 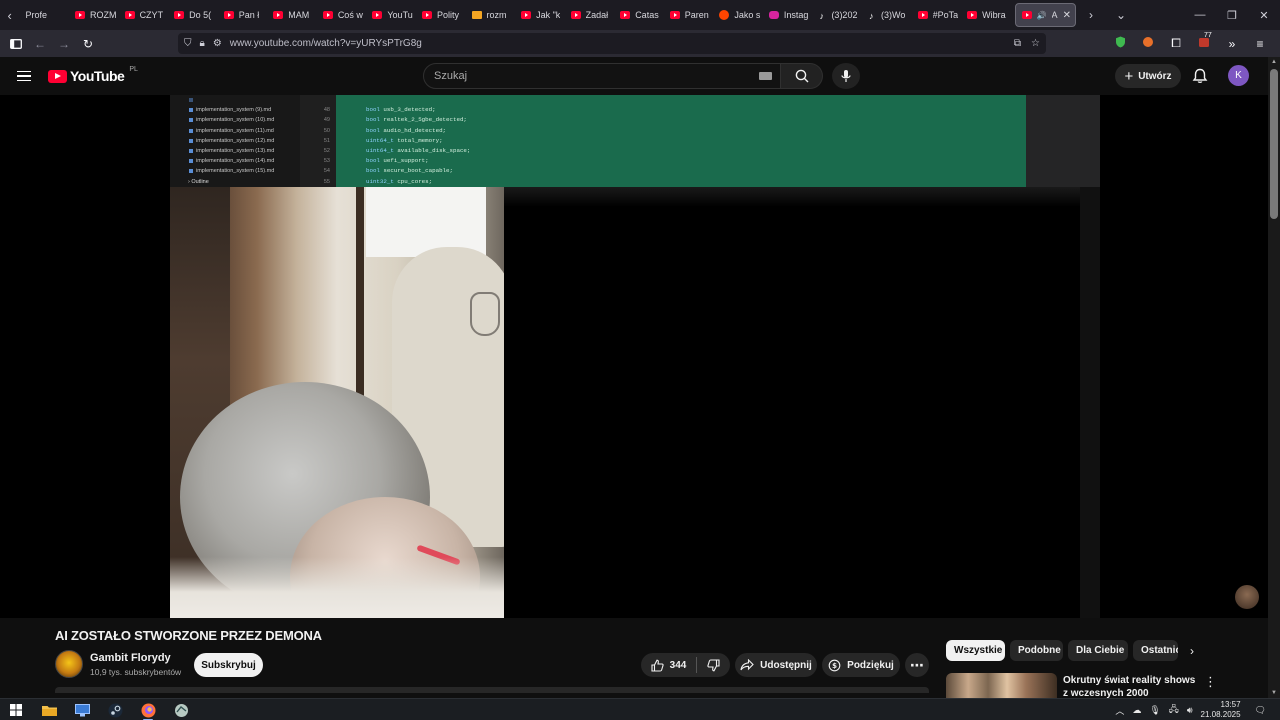 What do you see at coordinates (16, 43) in the screenshot?
I see `sidebar-toggle-icon` at bounding box center [16, 43].